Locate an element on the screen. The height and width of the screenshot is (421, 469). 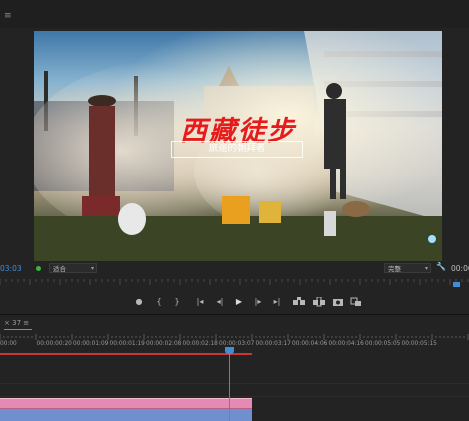
mark-in-button: { is located at coordinates (159, 302).